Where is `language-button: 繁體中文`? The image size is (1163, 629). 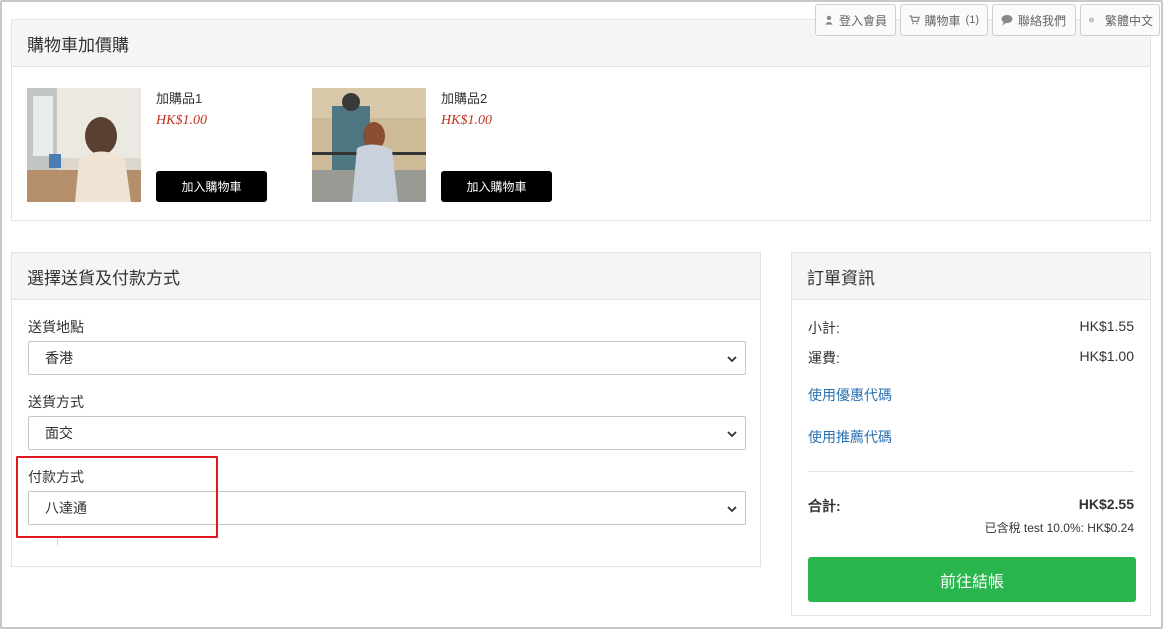 language-button: 繁體中文 is located at coordinates (1120, 20).